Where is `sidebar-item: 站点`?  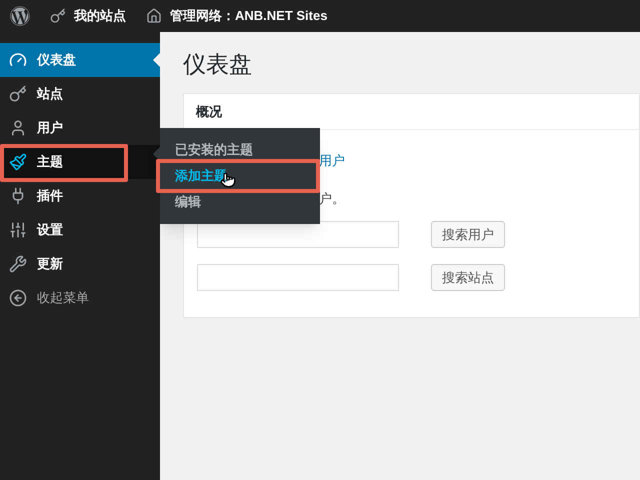 sidebar-item: 站点 is located at coordinates (80, 94).